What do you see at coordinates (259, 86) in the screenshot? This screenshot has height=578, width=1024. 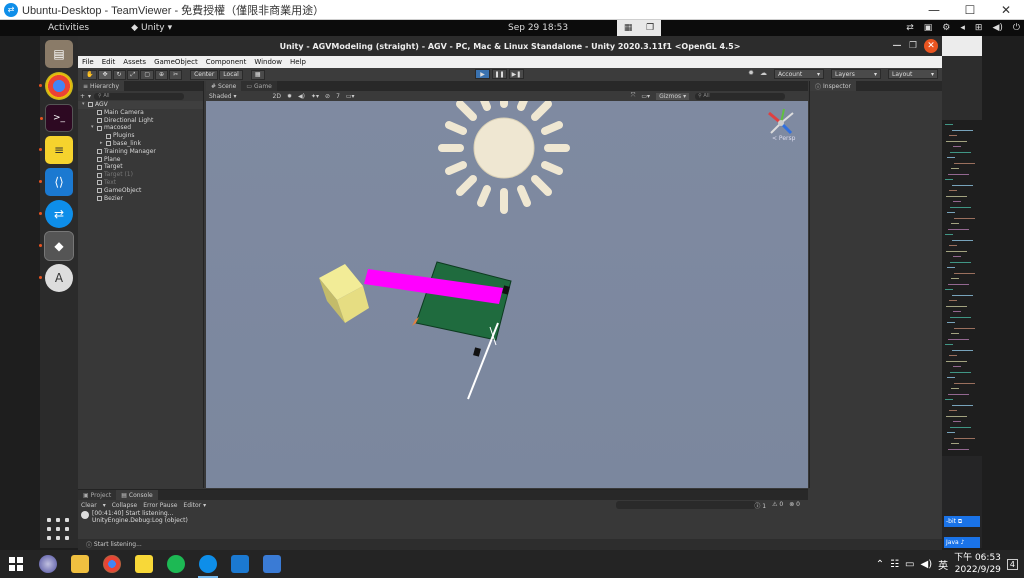 I see `tab-game: ▭ Game` at bounding box center [259, 86].